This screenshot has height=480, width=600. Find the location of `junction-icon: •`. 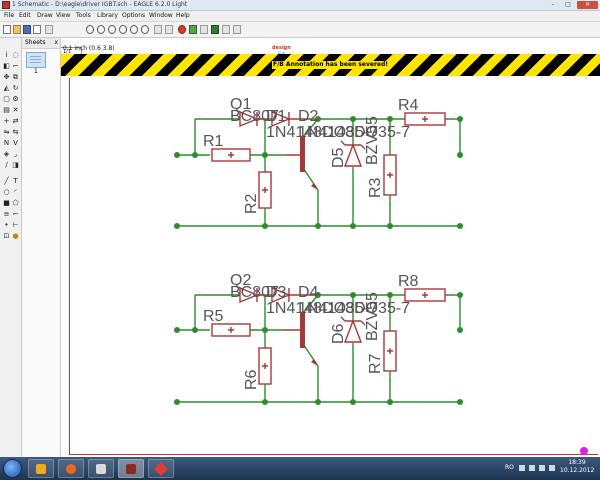

junction-icon: • is located at coordinates (6, 225).